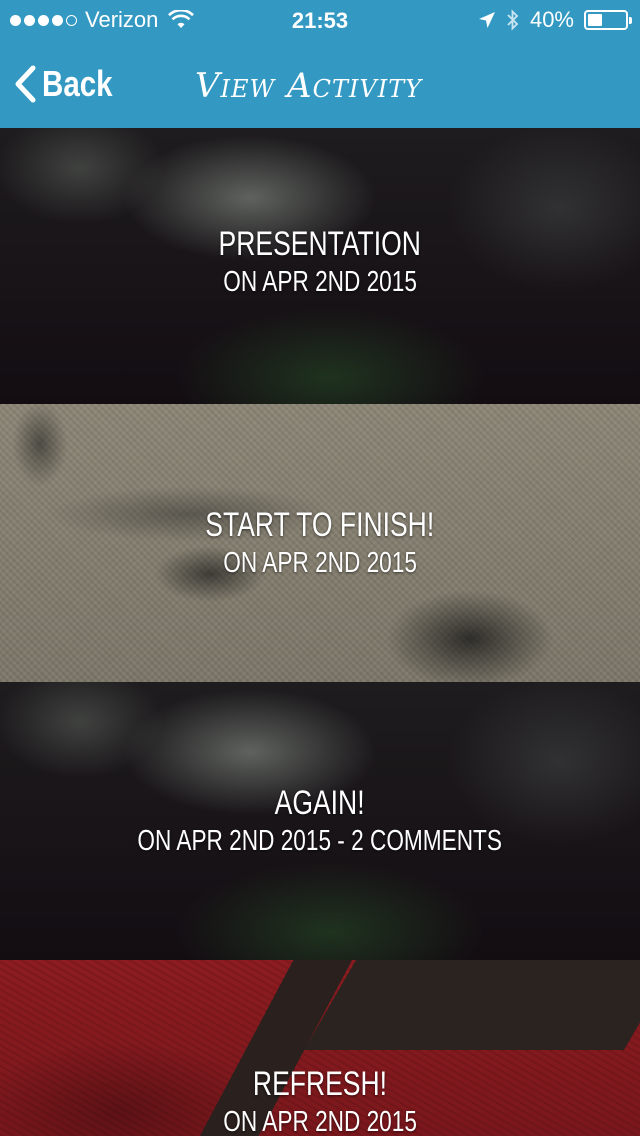  Describe the element at coordinates (472, 1005) in the screenshot. I see `background-stripe` at that location.